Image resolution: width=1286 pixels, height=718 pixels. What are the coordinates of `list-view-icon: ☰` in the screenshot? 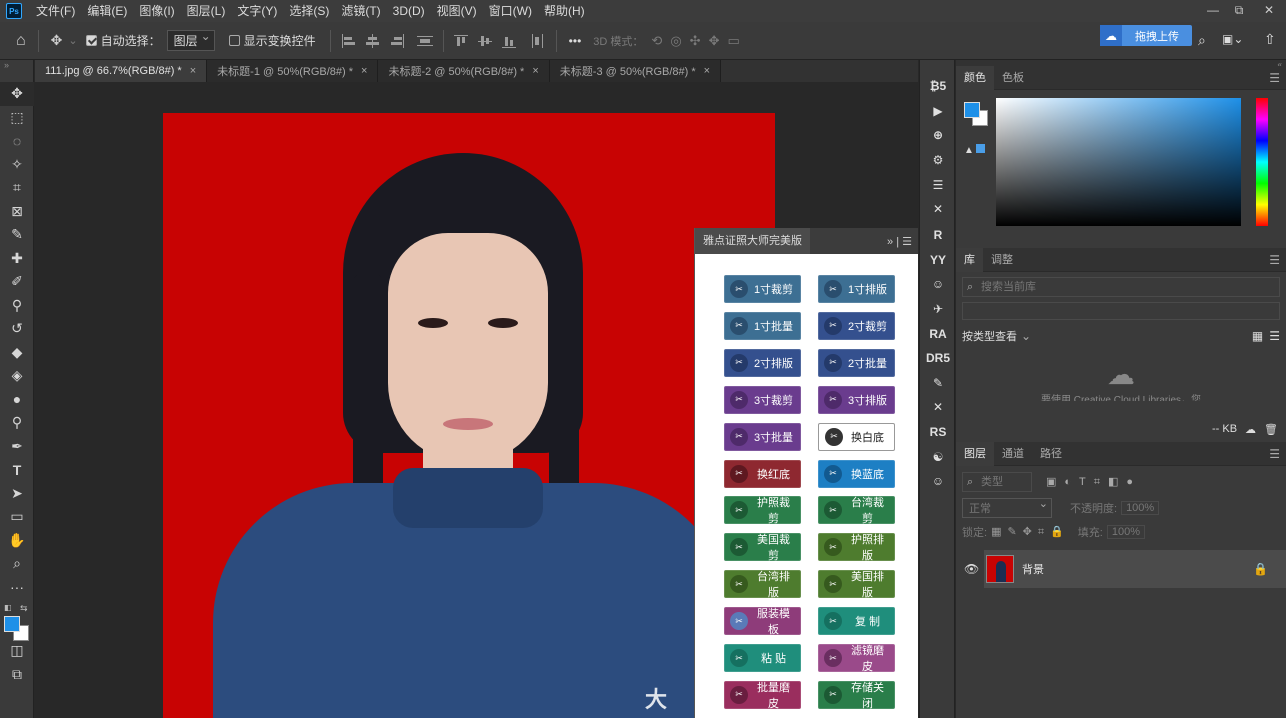 It's located at (1274, 336).